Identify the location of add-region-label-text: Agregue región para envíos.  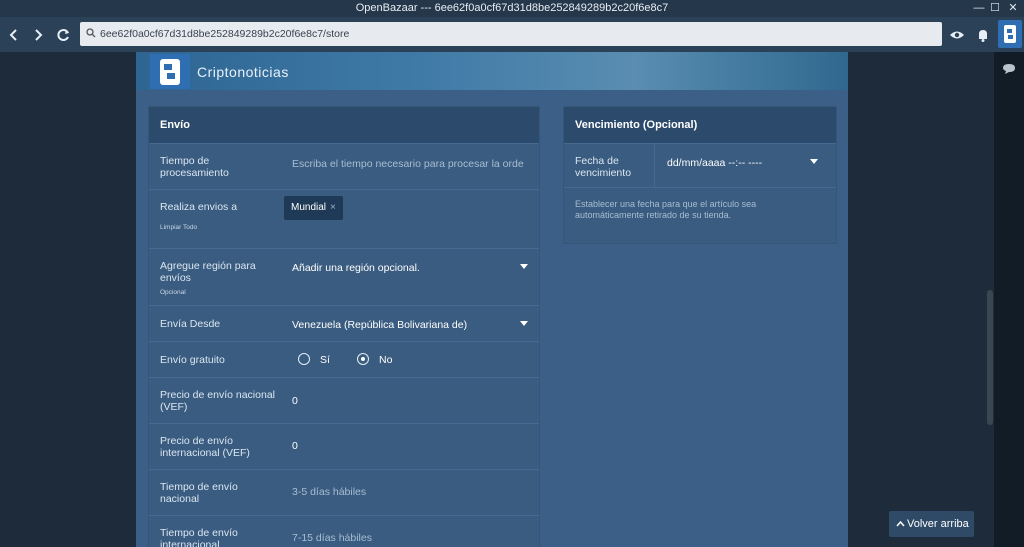
(208, 272).